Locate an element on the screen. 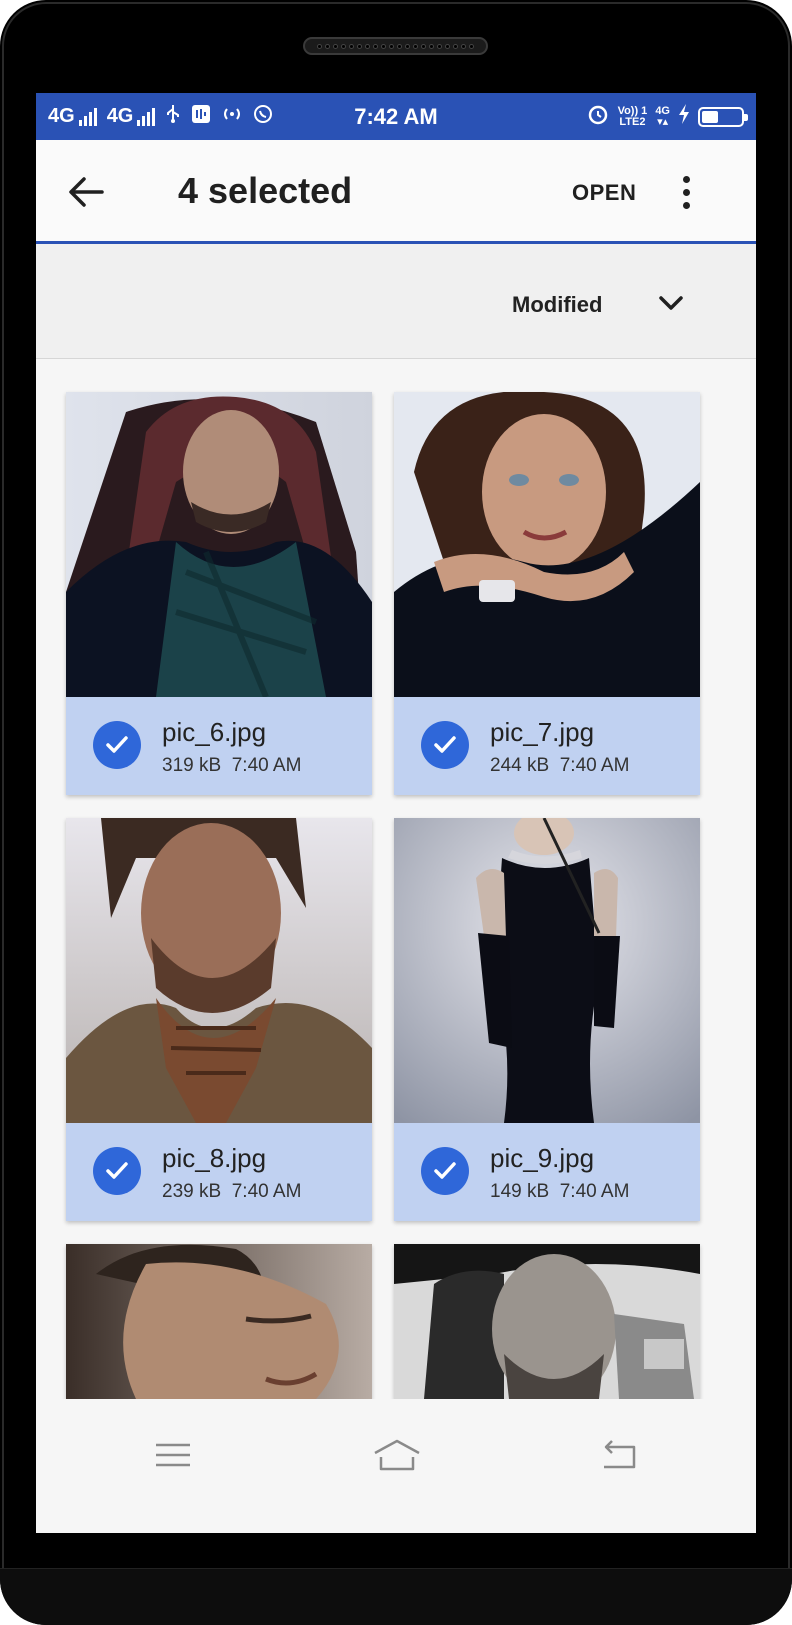 This screenshot has height=1625, width=792. file-info: 239 kB 7:40 AM is located at coordinates (231, 1192).